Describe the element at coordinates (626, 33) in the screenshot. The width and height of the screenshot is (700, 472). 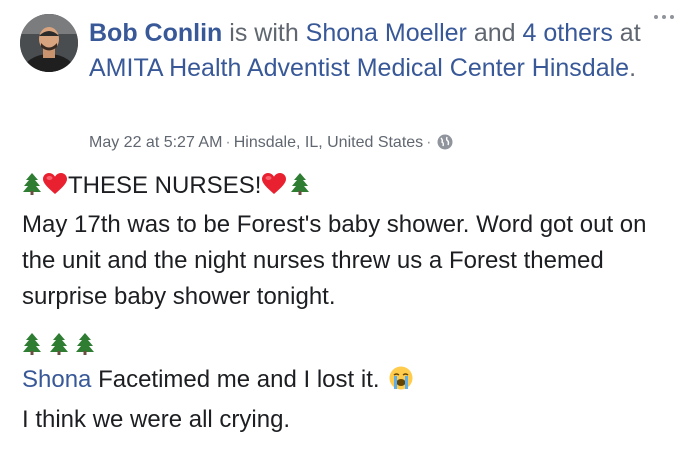
I see `at-text: at` at that location.